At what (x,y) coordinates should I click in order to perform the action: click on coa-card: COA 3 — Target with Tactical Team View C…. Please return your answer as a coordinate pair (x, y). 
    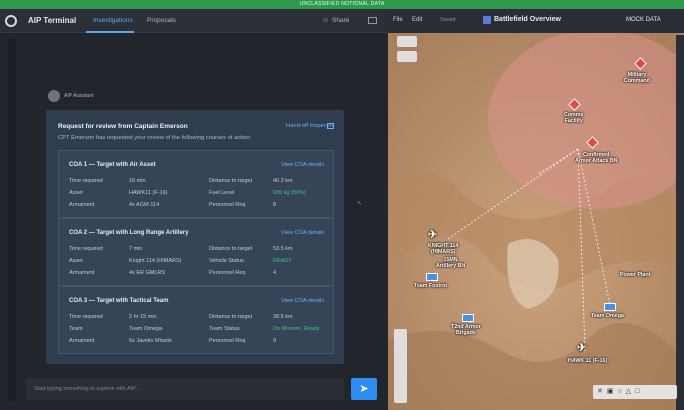
    Looking at the image, I should click on (196, 320).